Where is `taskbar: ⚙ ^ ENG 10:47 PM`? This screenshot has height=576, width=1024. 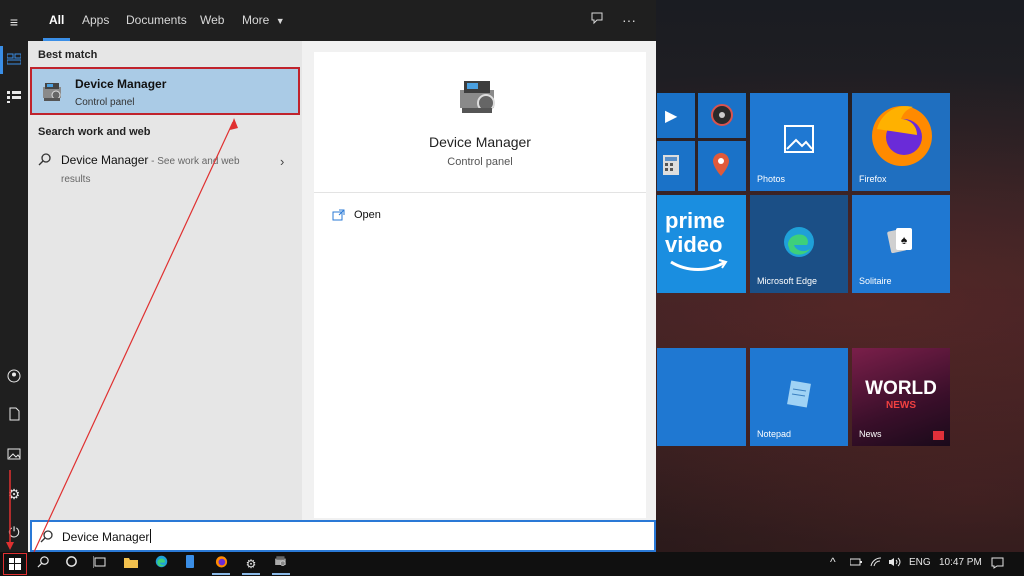
taskbar: ⚙ ^ ENG 10:47 PM is located at coordinates (512, 564).